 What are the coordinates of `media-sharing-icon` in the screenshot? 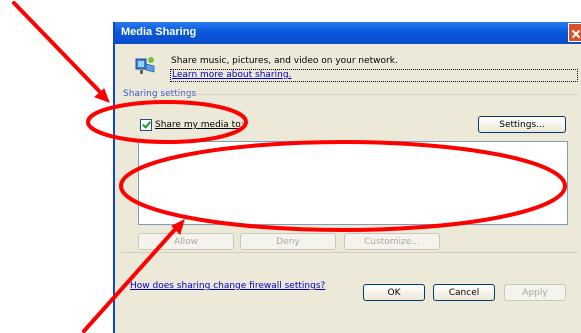 It's located at (145, 65).